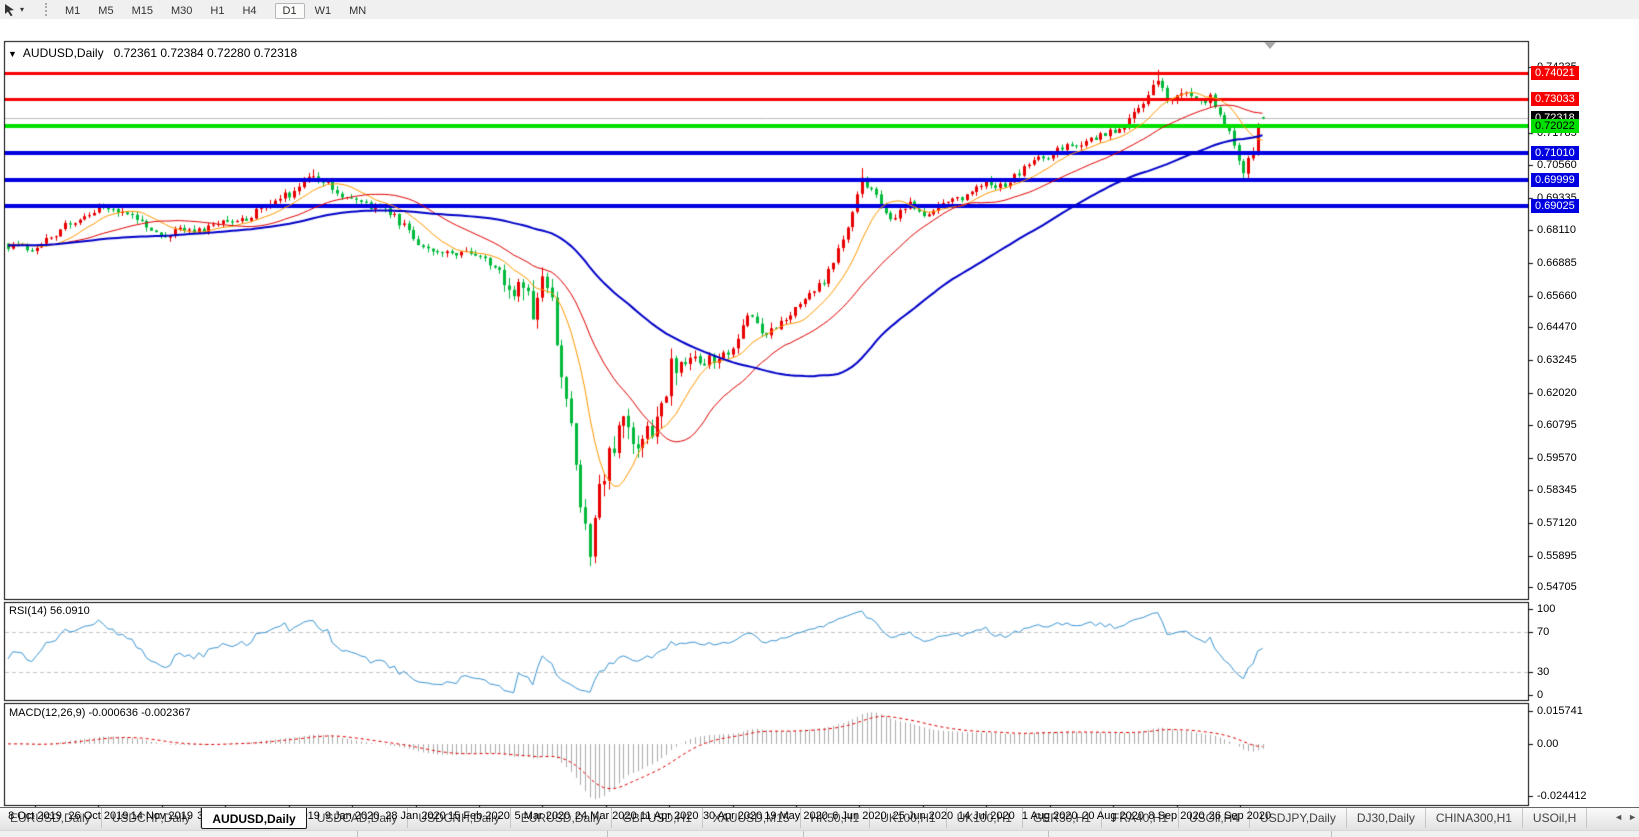 This screenshot has width=1639, height=837. I want to click on price-axis-label: 0.70560, so click(1557, 165).